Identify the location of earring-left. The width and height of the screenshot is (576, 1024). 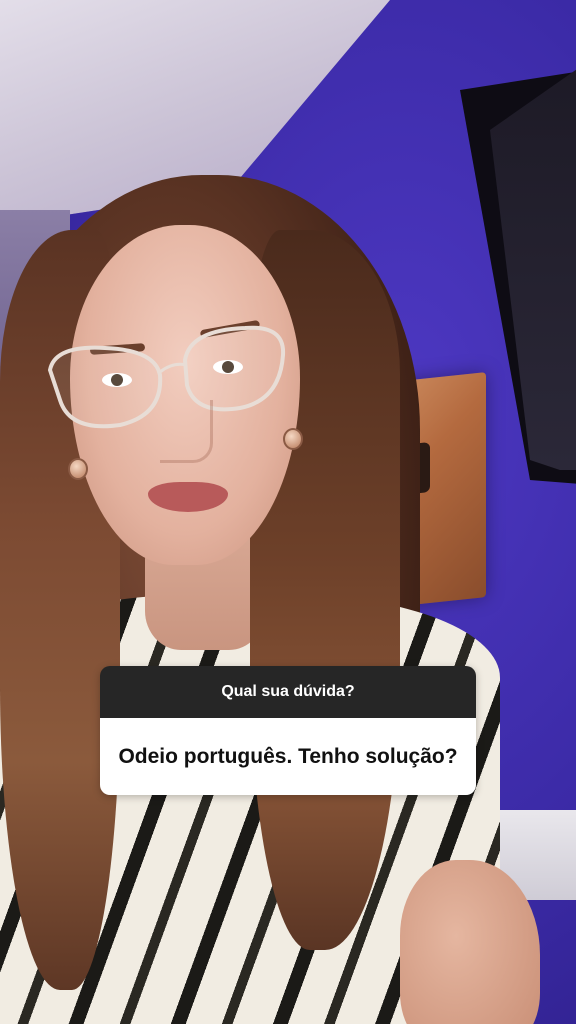
(78, 469).